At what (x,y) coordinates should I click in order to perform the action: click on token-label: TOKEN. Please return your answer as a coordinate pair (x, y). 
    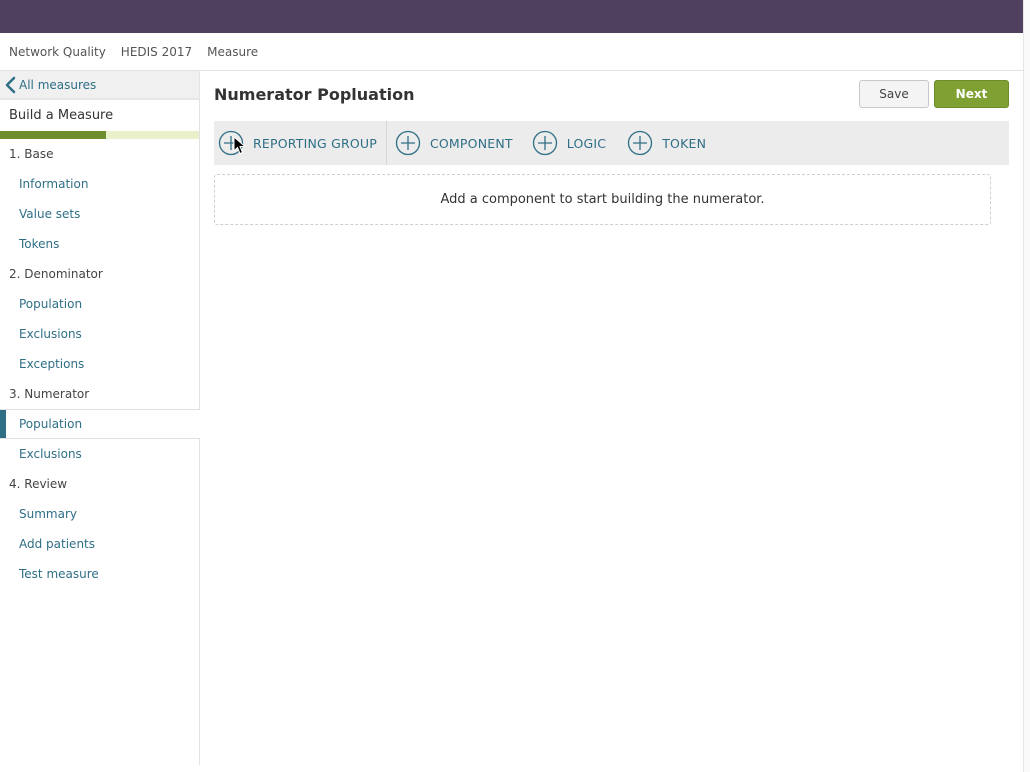
    Looking at the image, I should click on (684, 143).